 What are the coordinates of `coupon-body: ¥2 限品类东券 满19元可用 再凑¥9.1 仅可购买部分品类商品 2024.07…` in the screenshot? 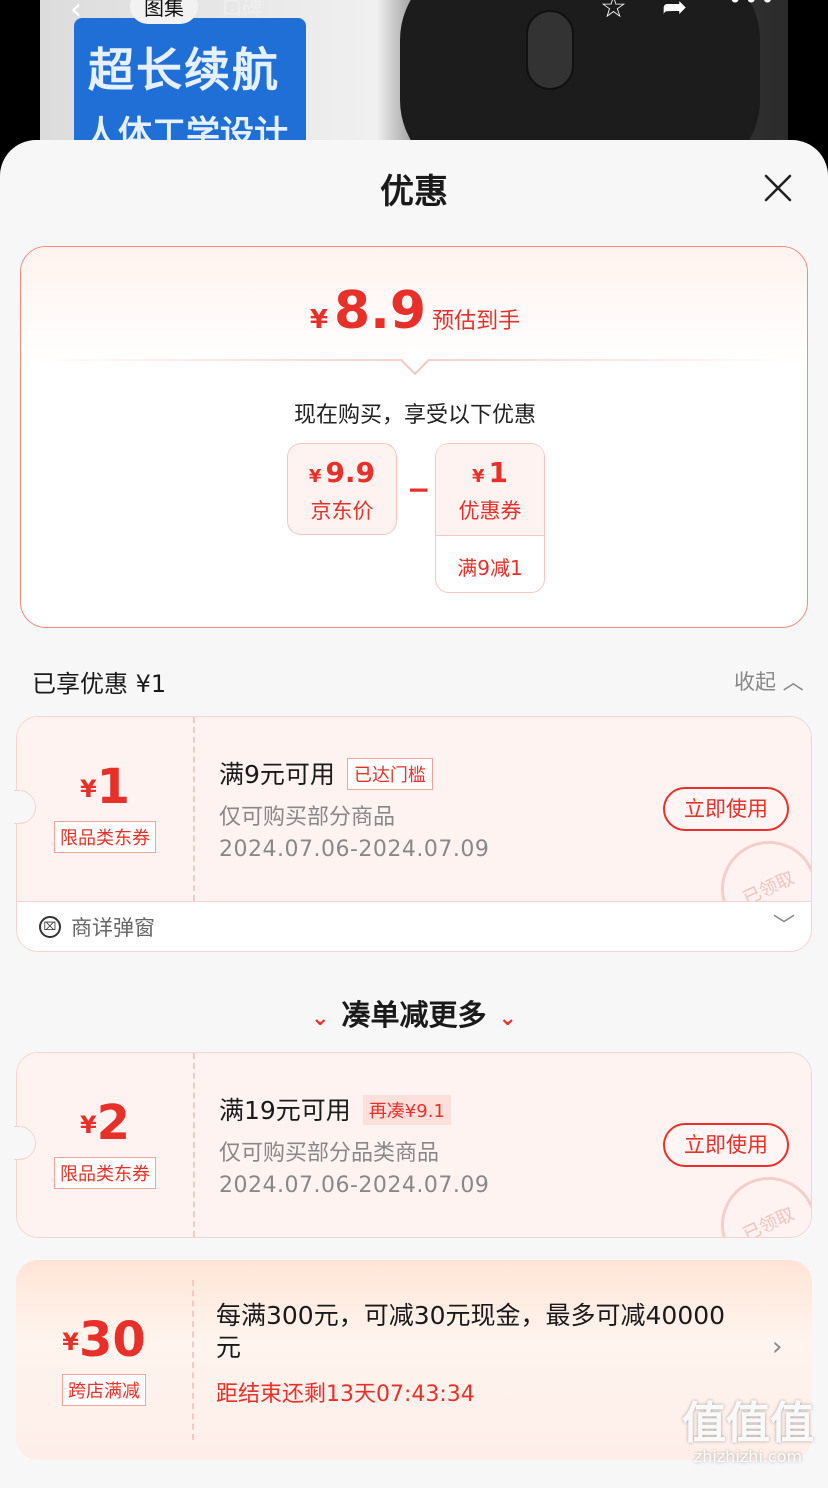 It's located at (414, 1145).